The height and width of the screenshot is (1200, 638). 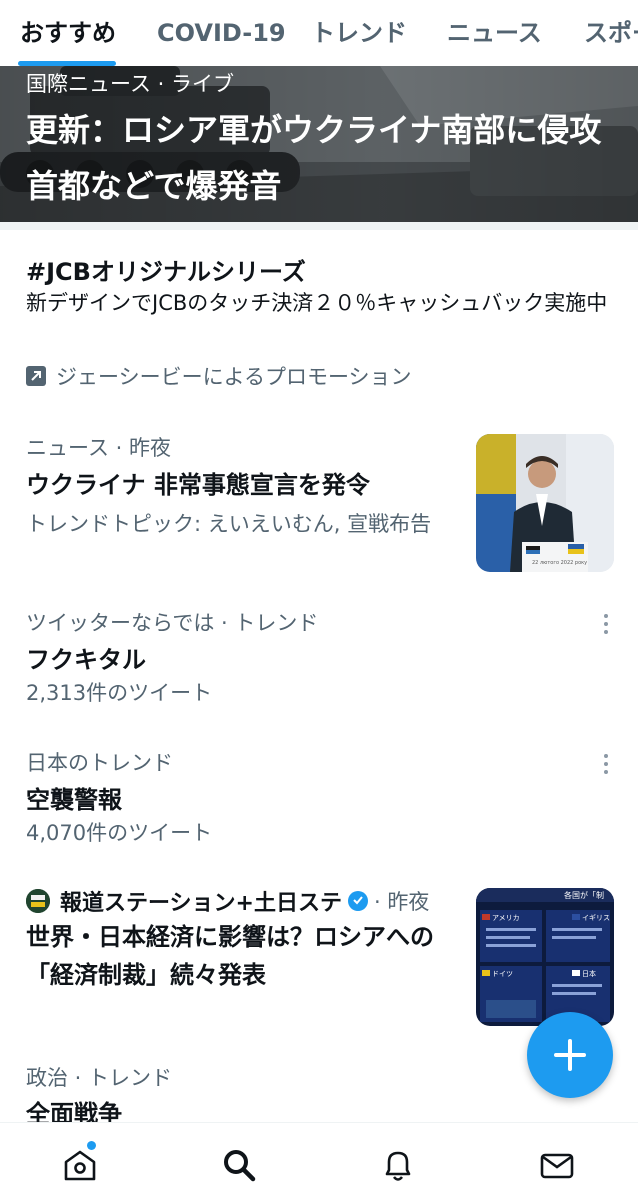 What do you see at coordinates (91, 1145) in the screenshot?
I see `home-notification-dot` at bounding box center [91, 1145].